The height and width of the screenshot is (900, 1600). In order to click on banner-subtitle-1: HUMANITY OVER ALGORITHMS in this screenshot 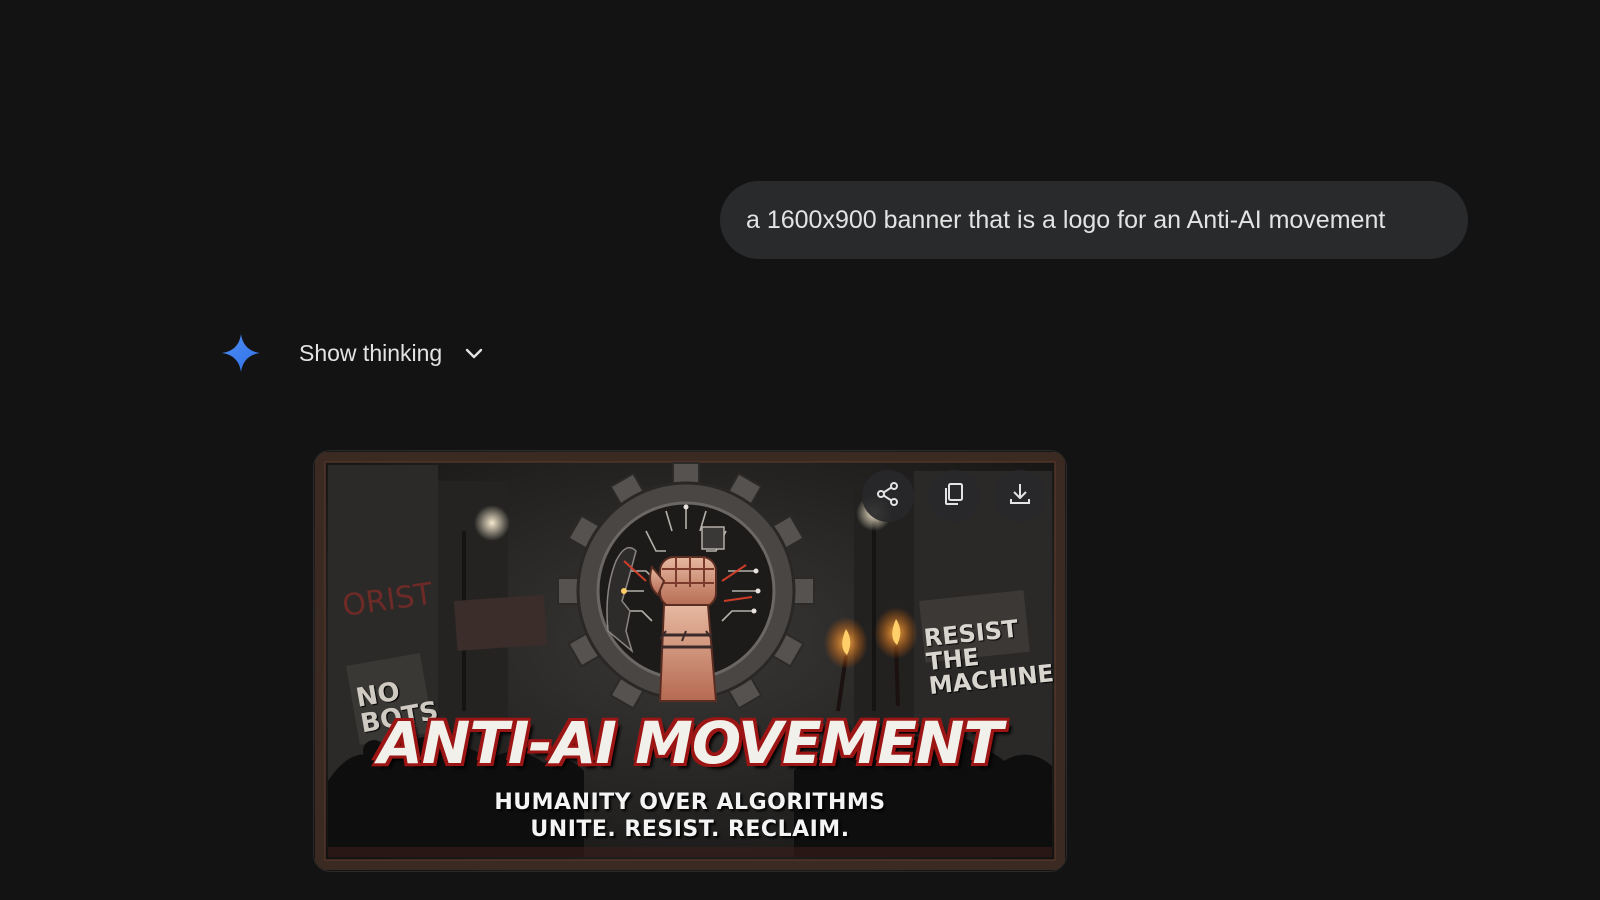, I will do `click(690, 802)`.